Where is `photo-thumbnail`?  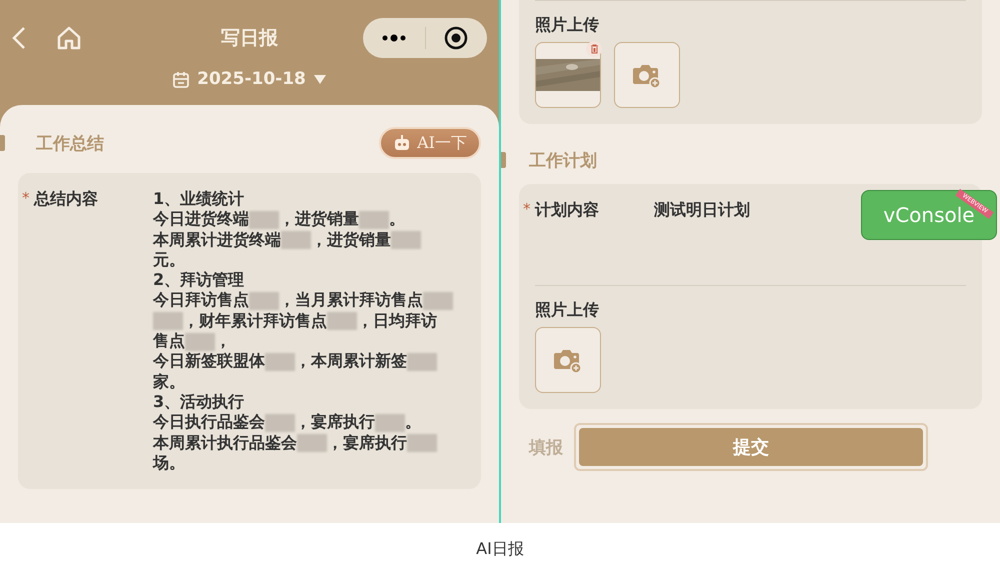 photo-thumbnail is located at coordinates (568, 75).